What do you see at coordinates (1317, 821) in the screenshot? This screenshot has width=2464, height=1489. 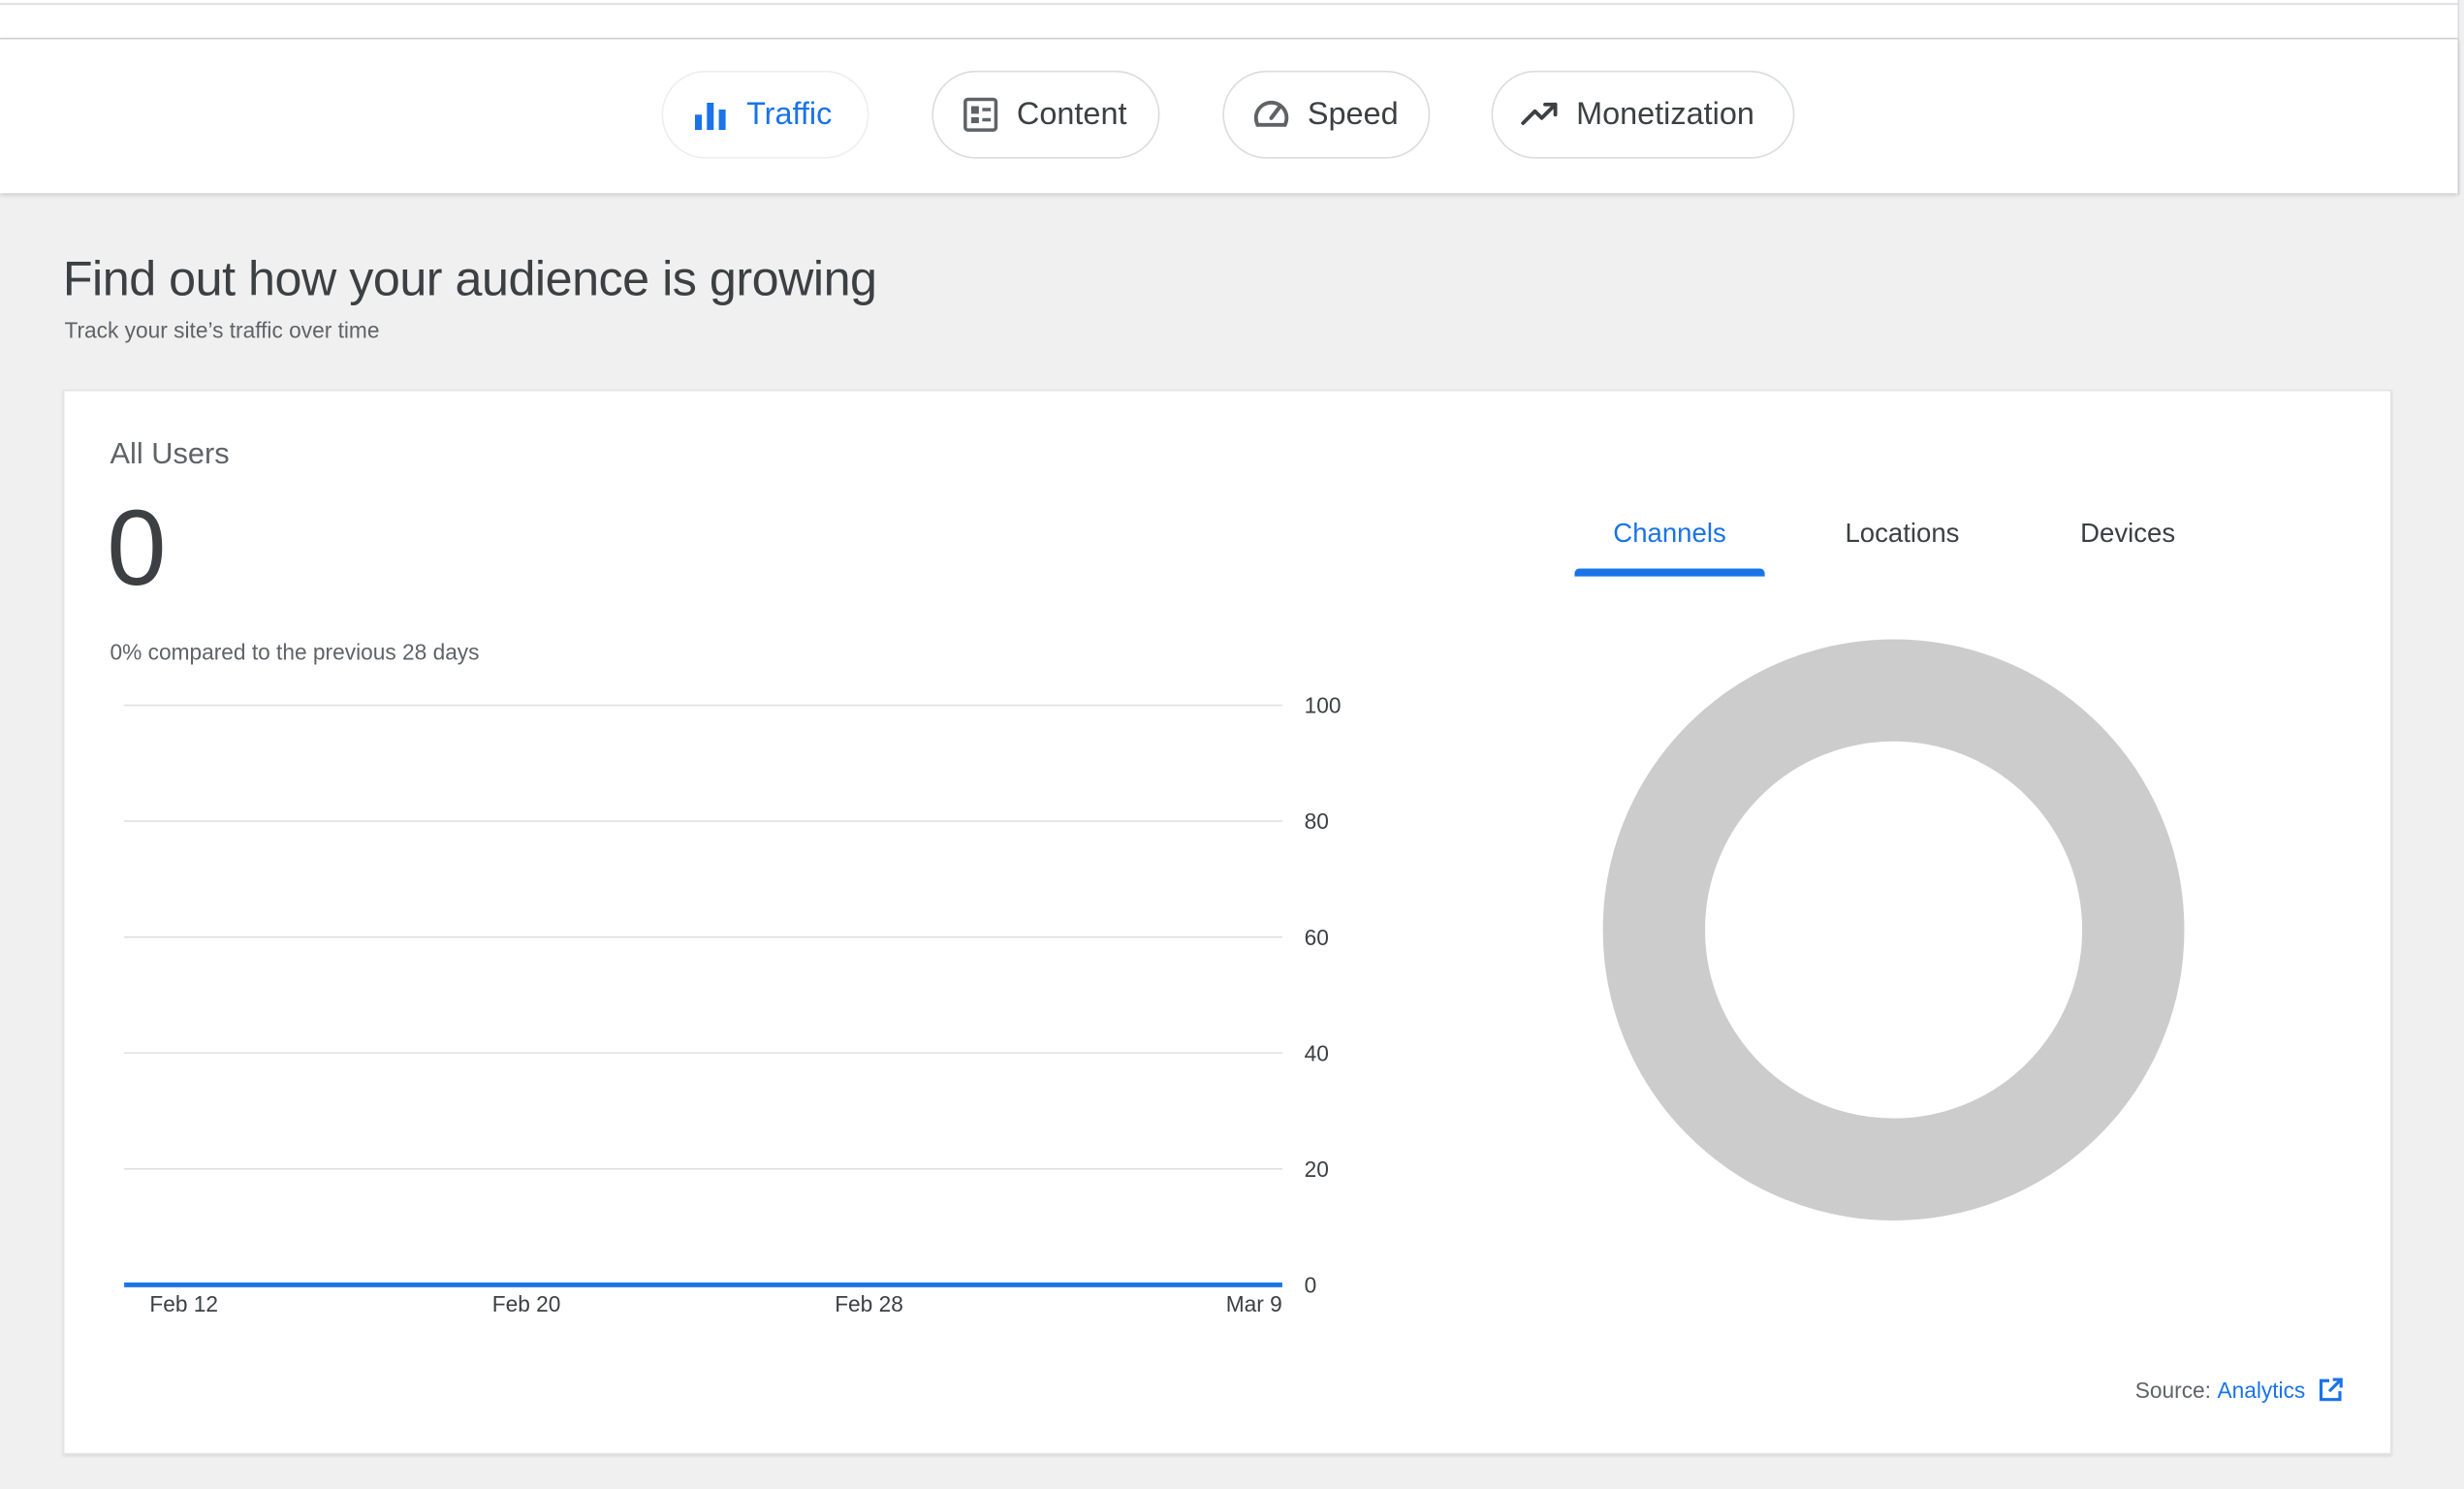 I see `y-tick-label: 80` at bounding box center [1317, 821].